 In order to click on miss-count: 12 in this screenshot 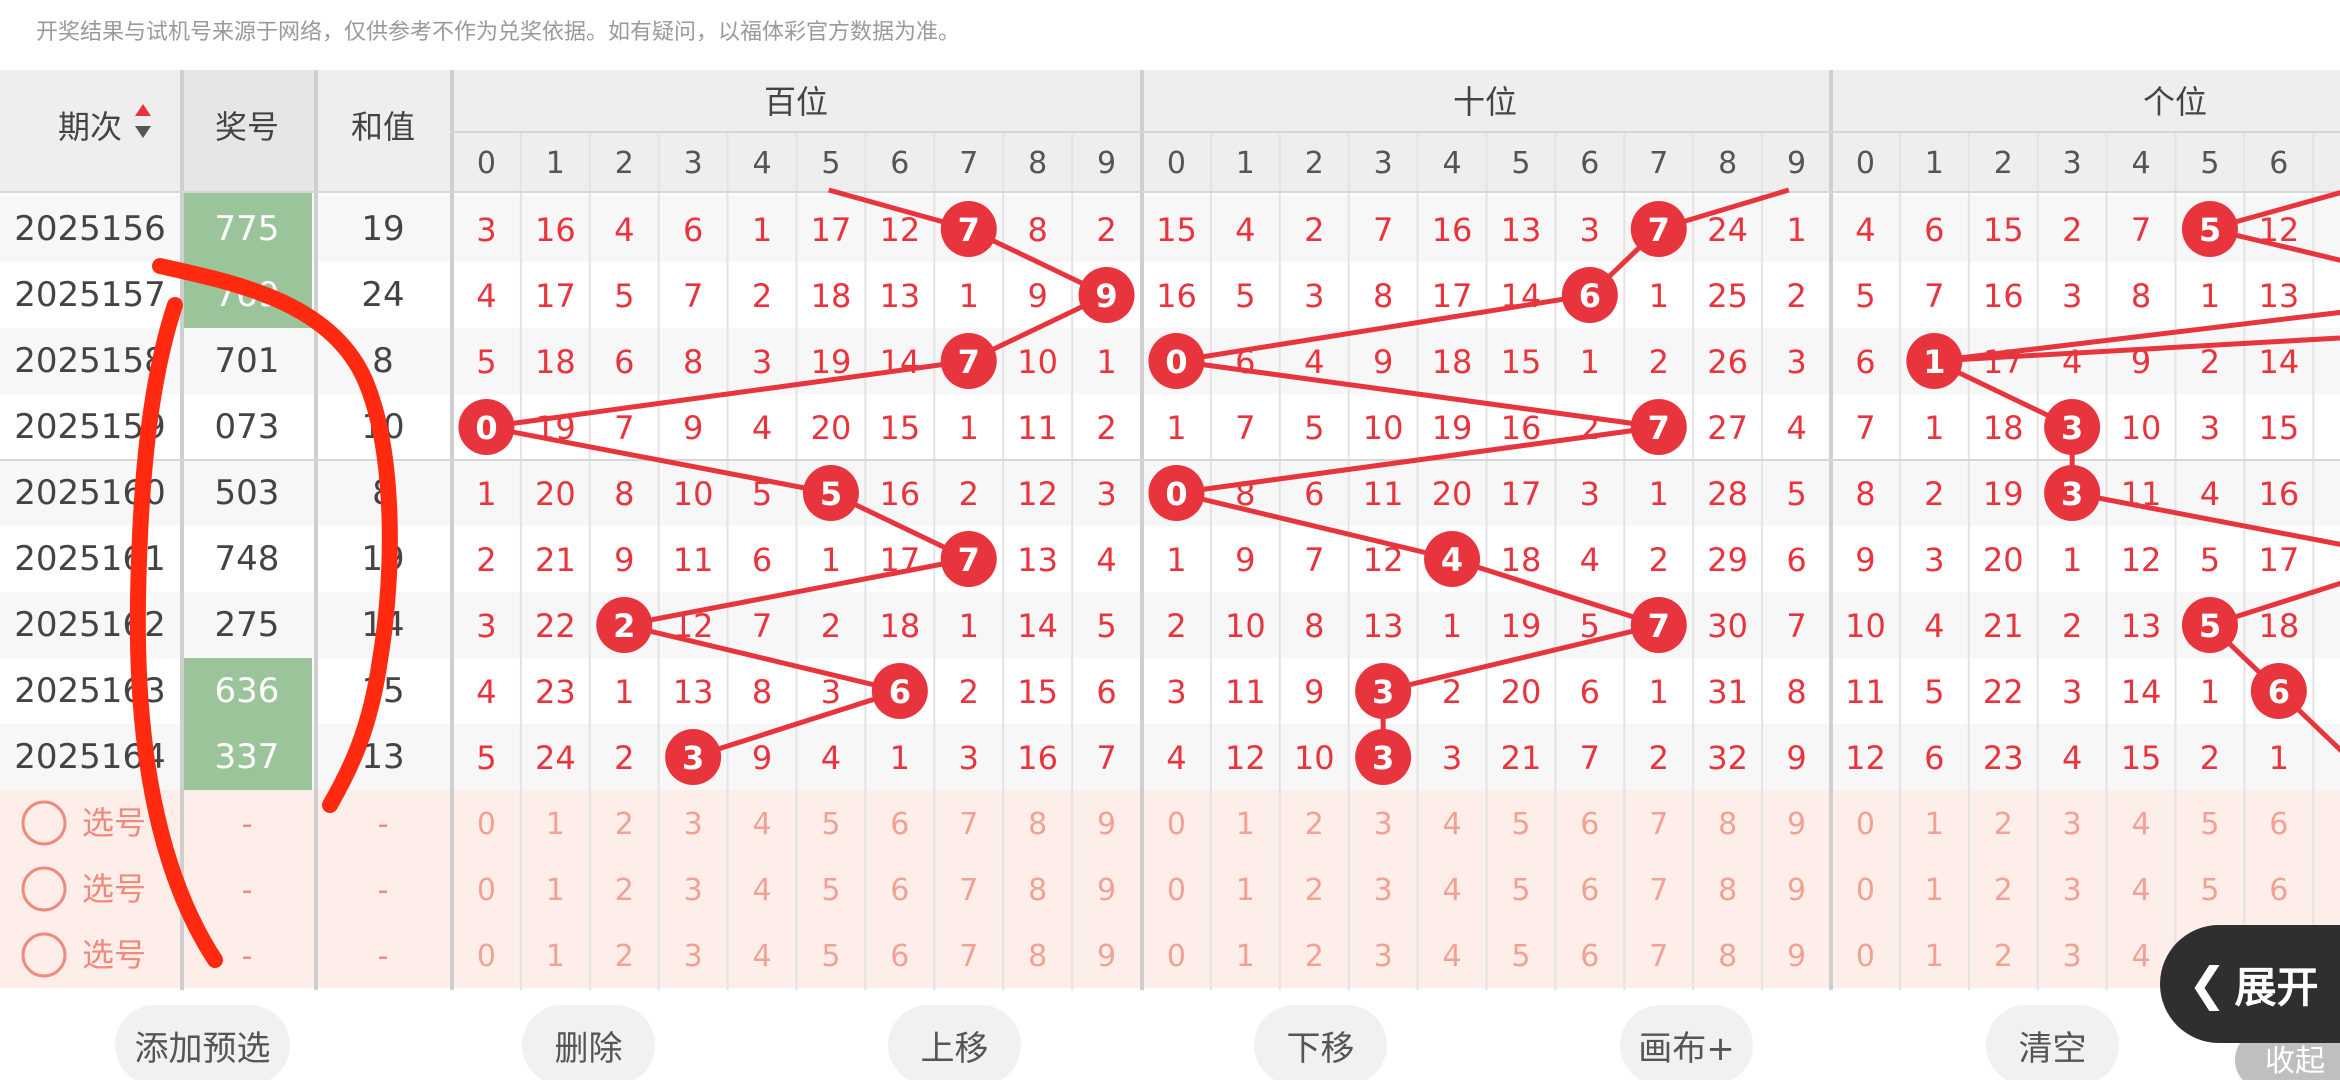, I will do `click(2278, 230)`.